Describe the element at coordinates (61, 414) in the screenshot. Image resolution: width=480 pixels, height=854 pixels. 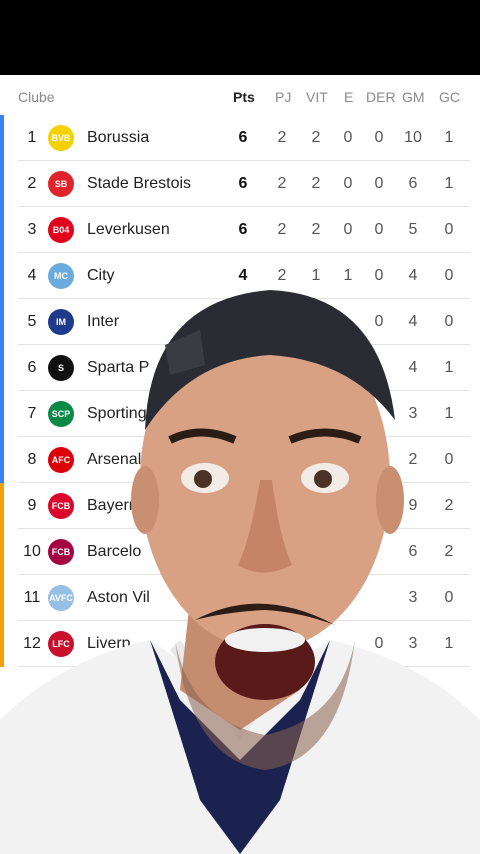
I see `club-crest-icon: SCP` at that location.